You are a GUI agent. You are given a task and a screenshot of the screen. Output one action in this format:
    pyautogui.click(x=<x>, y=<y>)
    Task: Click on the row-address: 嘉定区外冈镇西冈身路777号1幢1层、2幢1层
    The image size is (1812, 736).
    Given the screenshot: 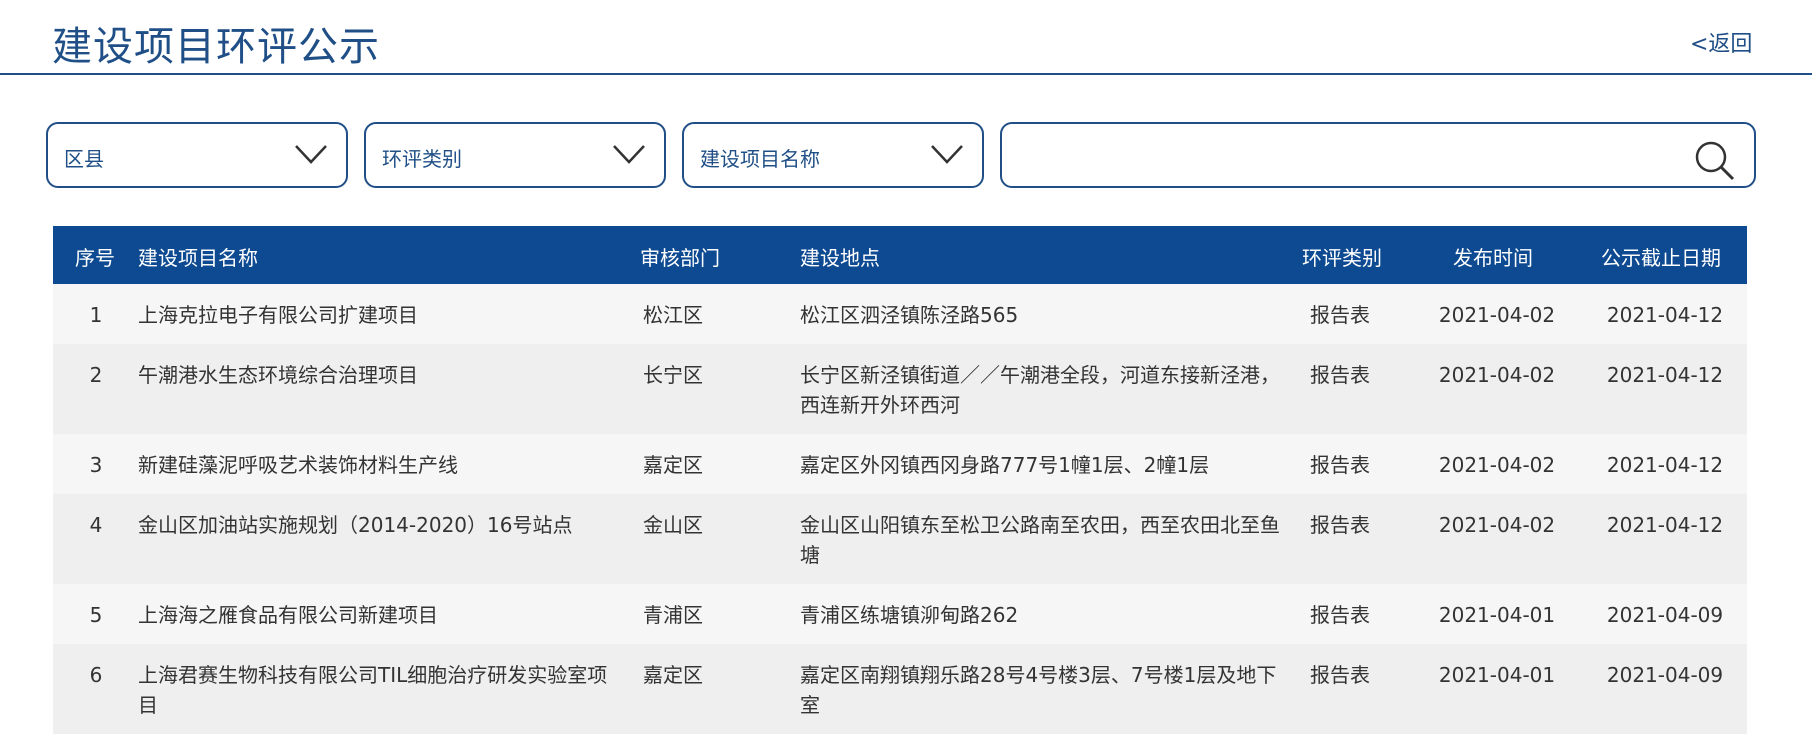 What is the action you would take?
    pyautogui.click(x=1005, y=465)
    